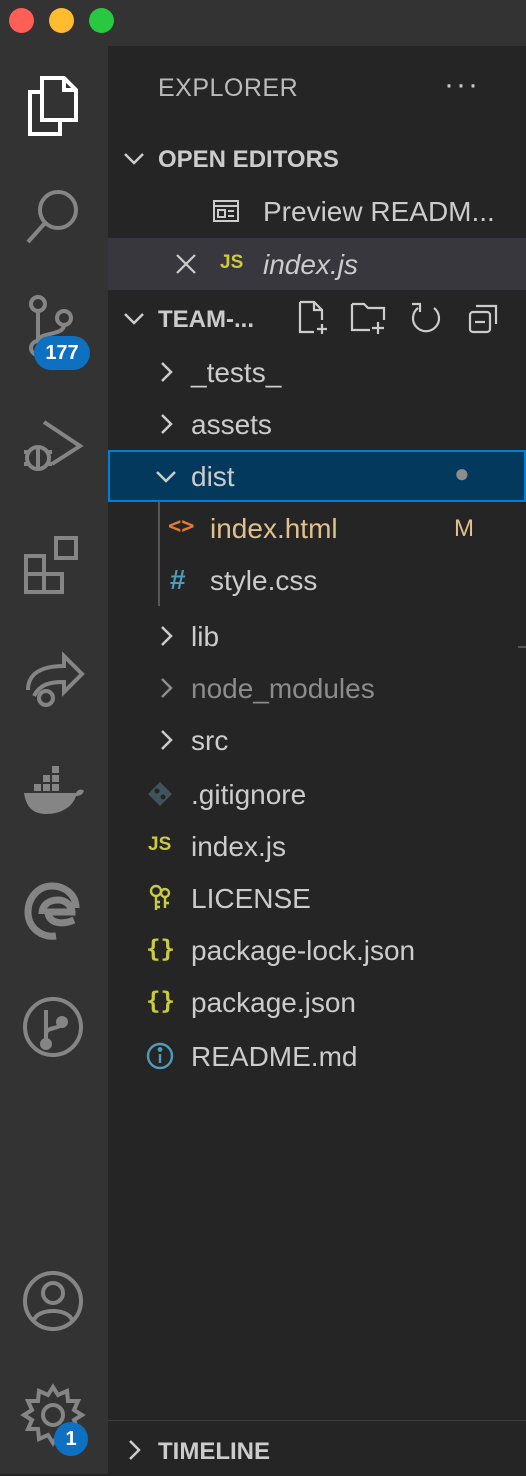 Image resolution: width=526 pixels, height=1476 pixels. I want to click on tree-folder-tests: _tests_, so click(317, 372).